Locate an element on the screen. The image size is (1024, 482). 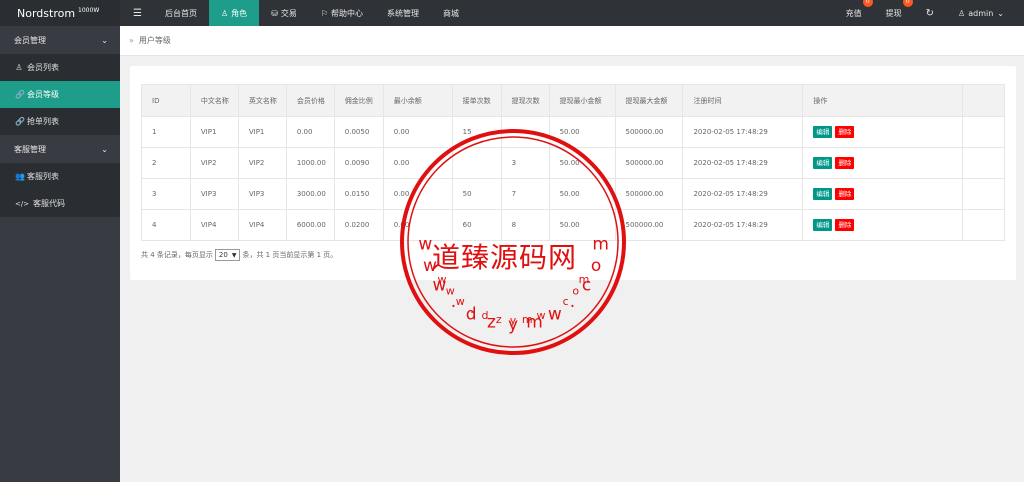
nav-dashboard: 后台首页 is located at coordinates (181, 13).